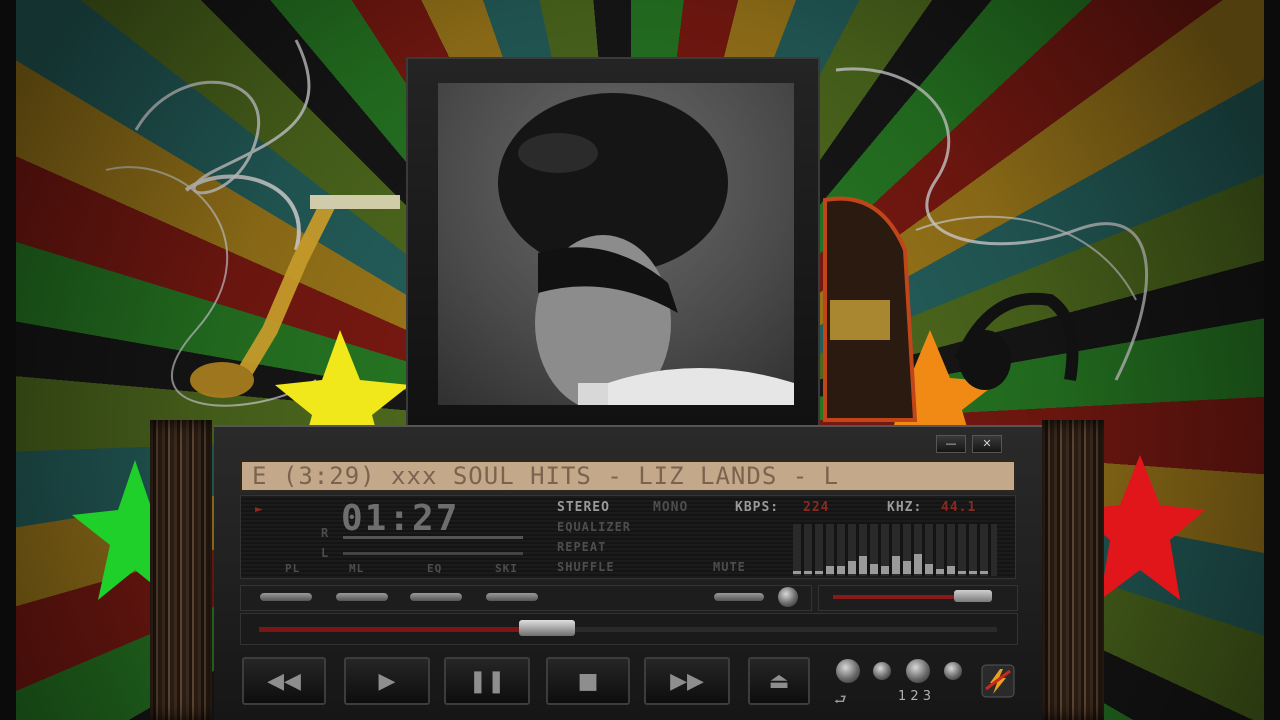 This screenshot has width=1280, height=720. Describe the element at coordinates (1016, 341) in the screenshot. I see `headphones-icon` at that location.